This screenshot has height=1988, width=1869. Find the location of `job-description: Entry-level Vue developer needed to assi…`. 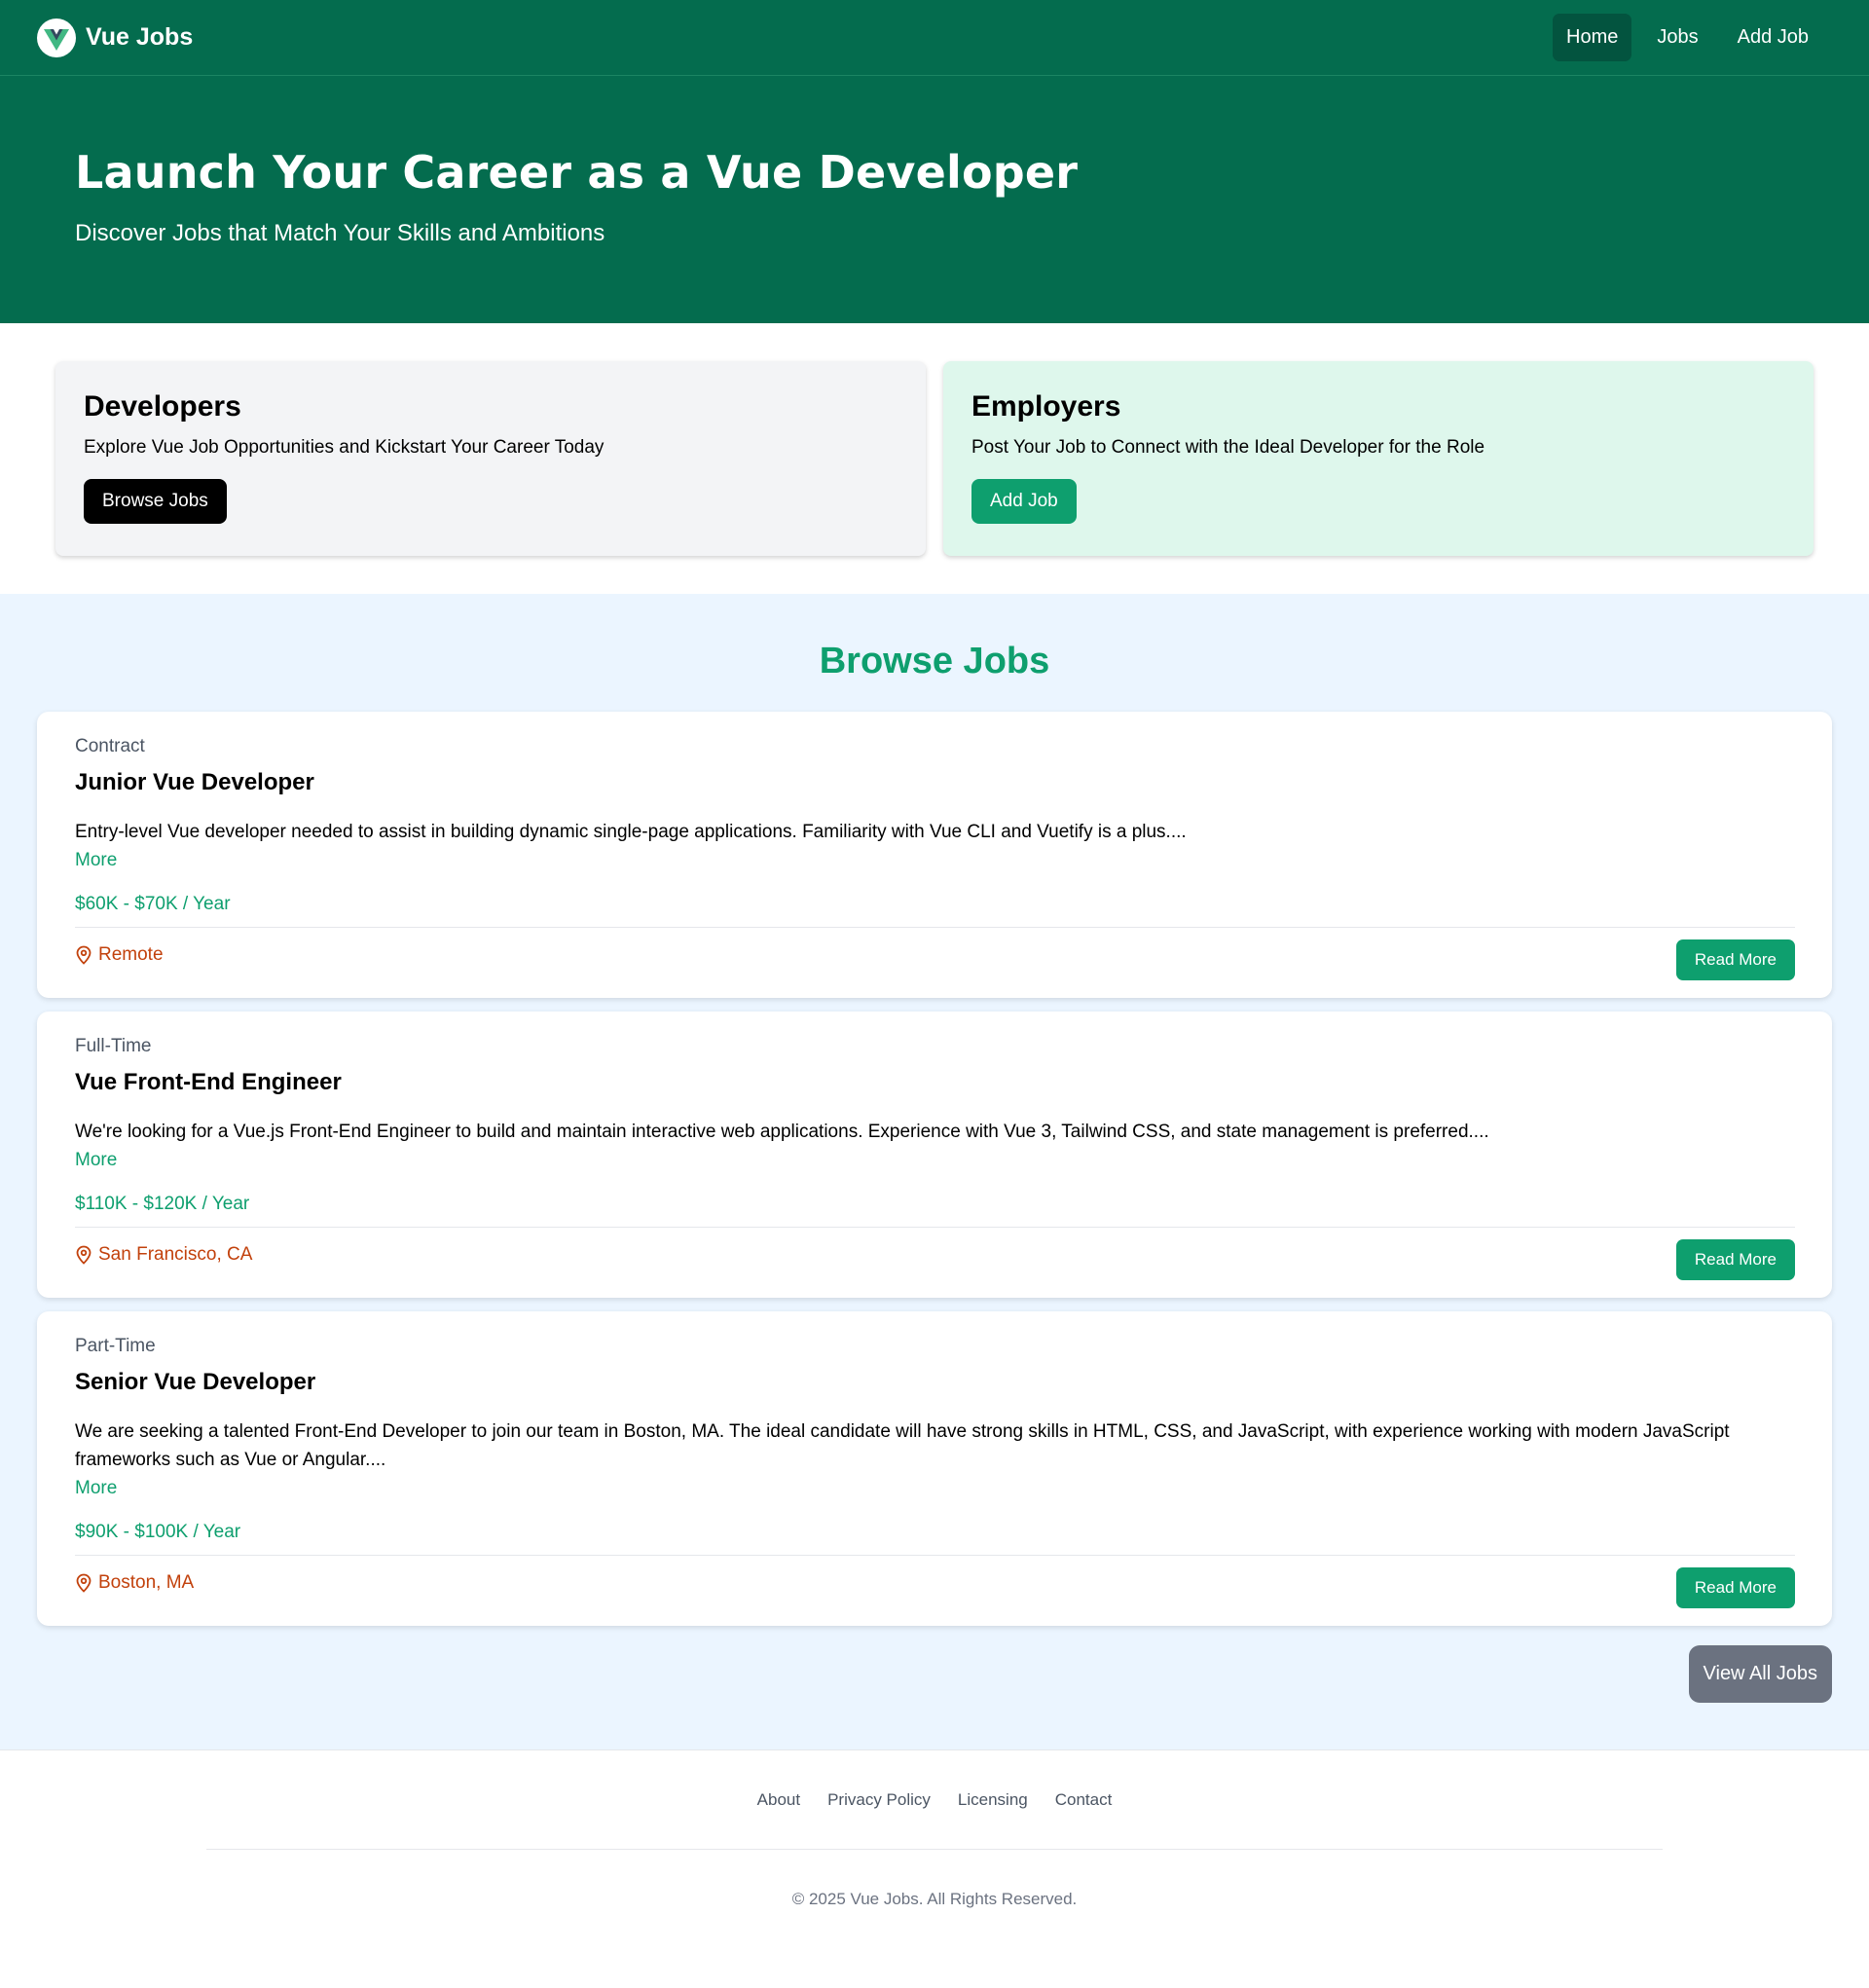

job-description: Entry-level Vue developer needed to assi… is located at coordinates (631, 832).